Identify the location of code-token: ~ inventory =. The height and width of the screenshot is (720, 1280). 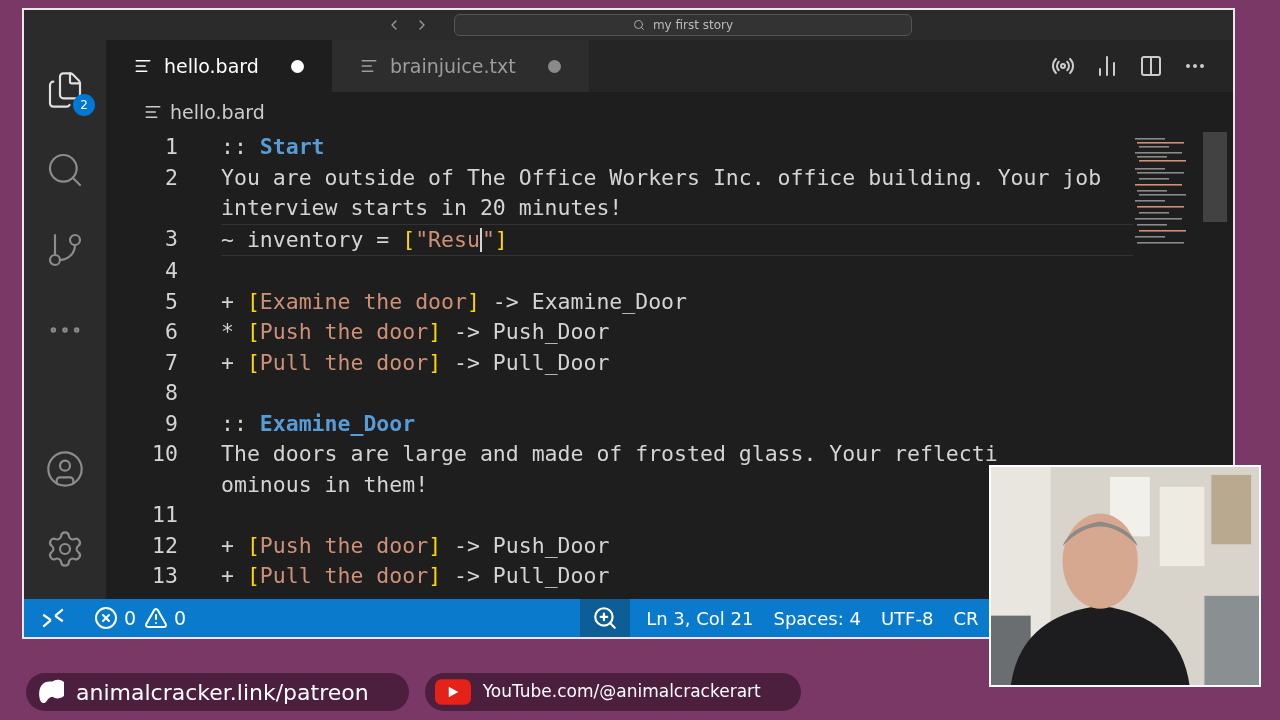
(306, 239).